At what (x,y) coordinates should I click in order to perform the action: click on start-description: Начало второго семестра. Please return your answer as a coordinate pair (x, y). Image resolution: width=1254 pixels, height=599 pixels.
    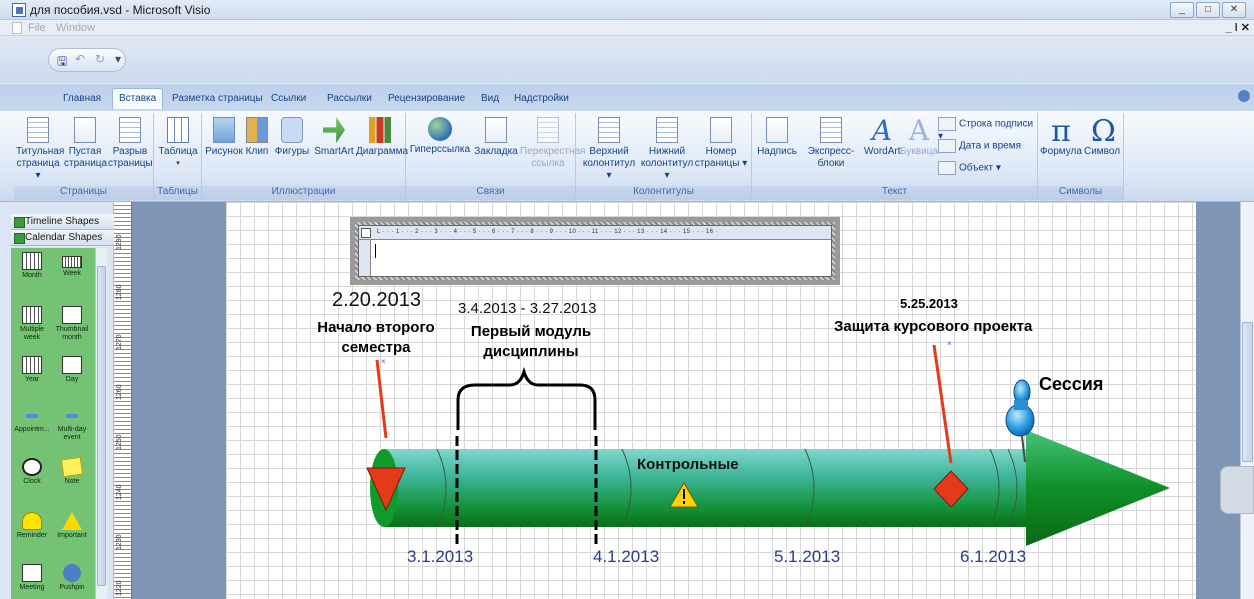
    Looking at the image, I should click on (376, 337).